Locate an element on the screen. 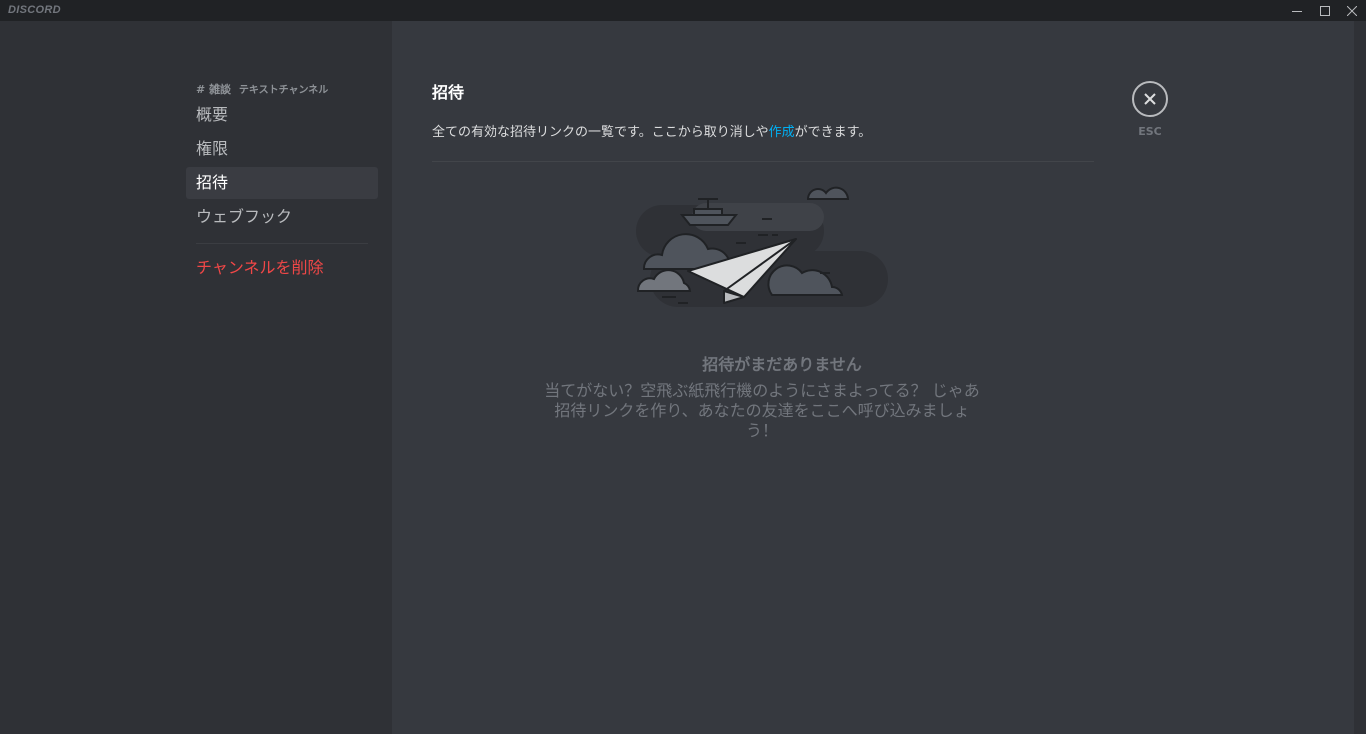  maximize-button is located at coordinates (1325, 10).